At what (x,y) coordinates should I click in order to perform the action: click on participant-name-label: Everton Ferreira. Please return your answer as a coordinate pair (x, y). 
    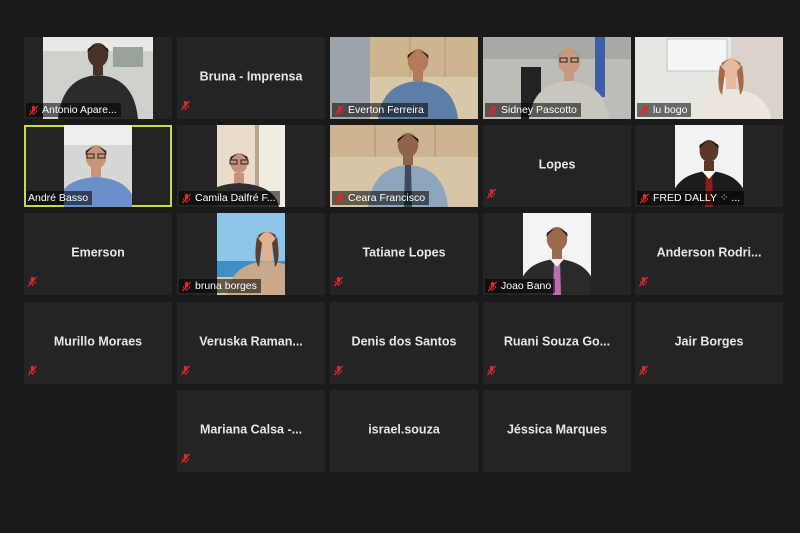
    Looking at the image, I should click on (380, 110).